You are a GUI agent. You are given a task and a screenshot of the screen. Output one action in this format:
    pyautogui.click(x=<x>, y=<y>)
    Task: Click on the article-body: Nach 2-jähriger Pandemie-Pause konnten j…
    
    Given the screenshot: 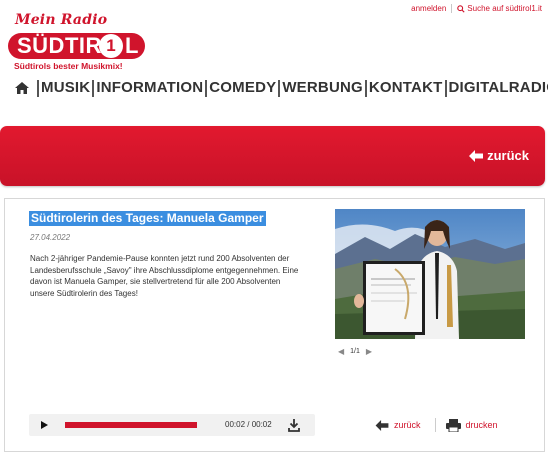 What is the action you would take?
    pyautogui.click(x=164, y=276)
    